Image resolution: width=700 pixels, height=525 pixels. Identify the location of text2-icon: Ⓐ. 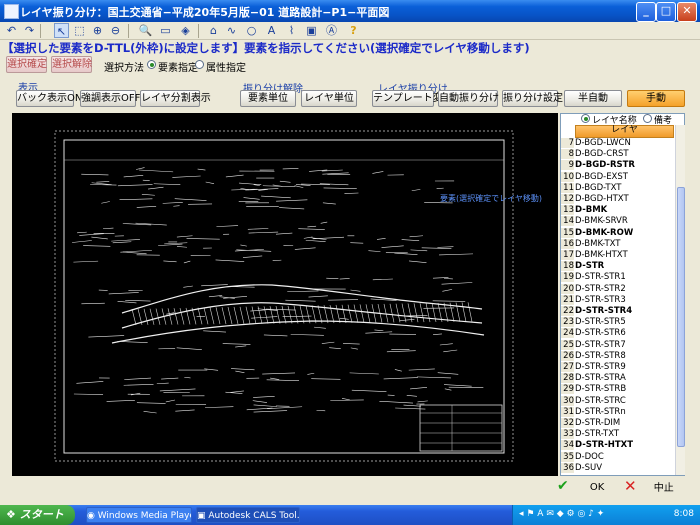
(331, 30).